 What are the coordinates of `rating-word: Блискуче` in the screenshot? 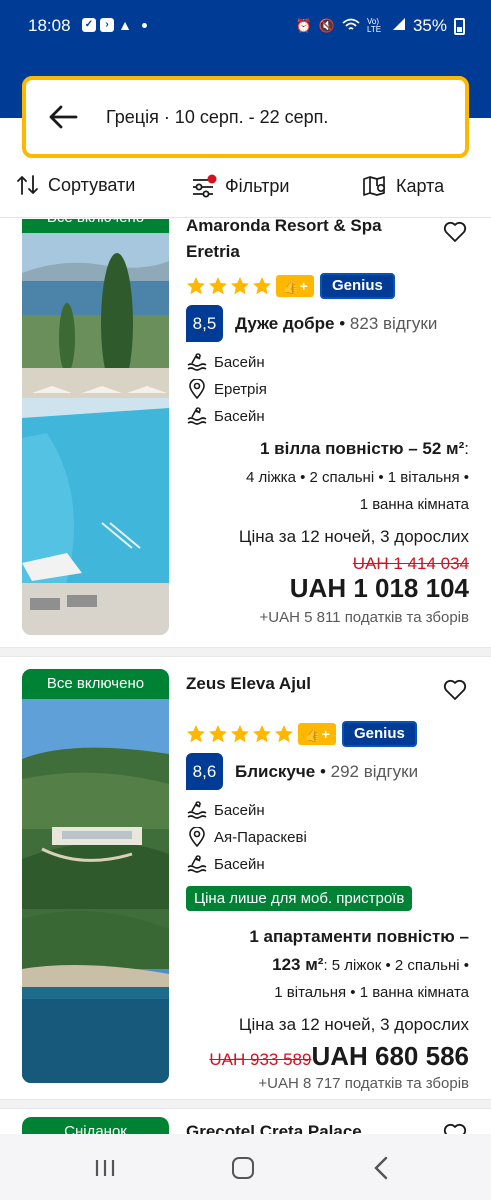 It's located at (275, 771).